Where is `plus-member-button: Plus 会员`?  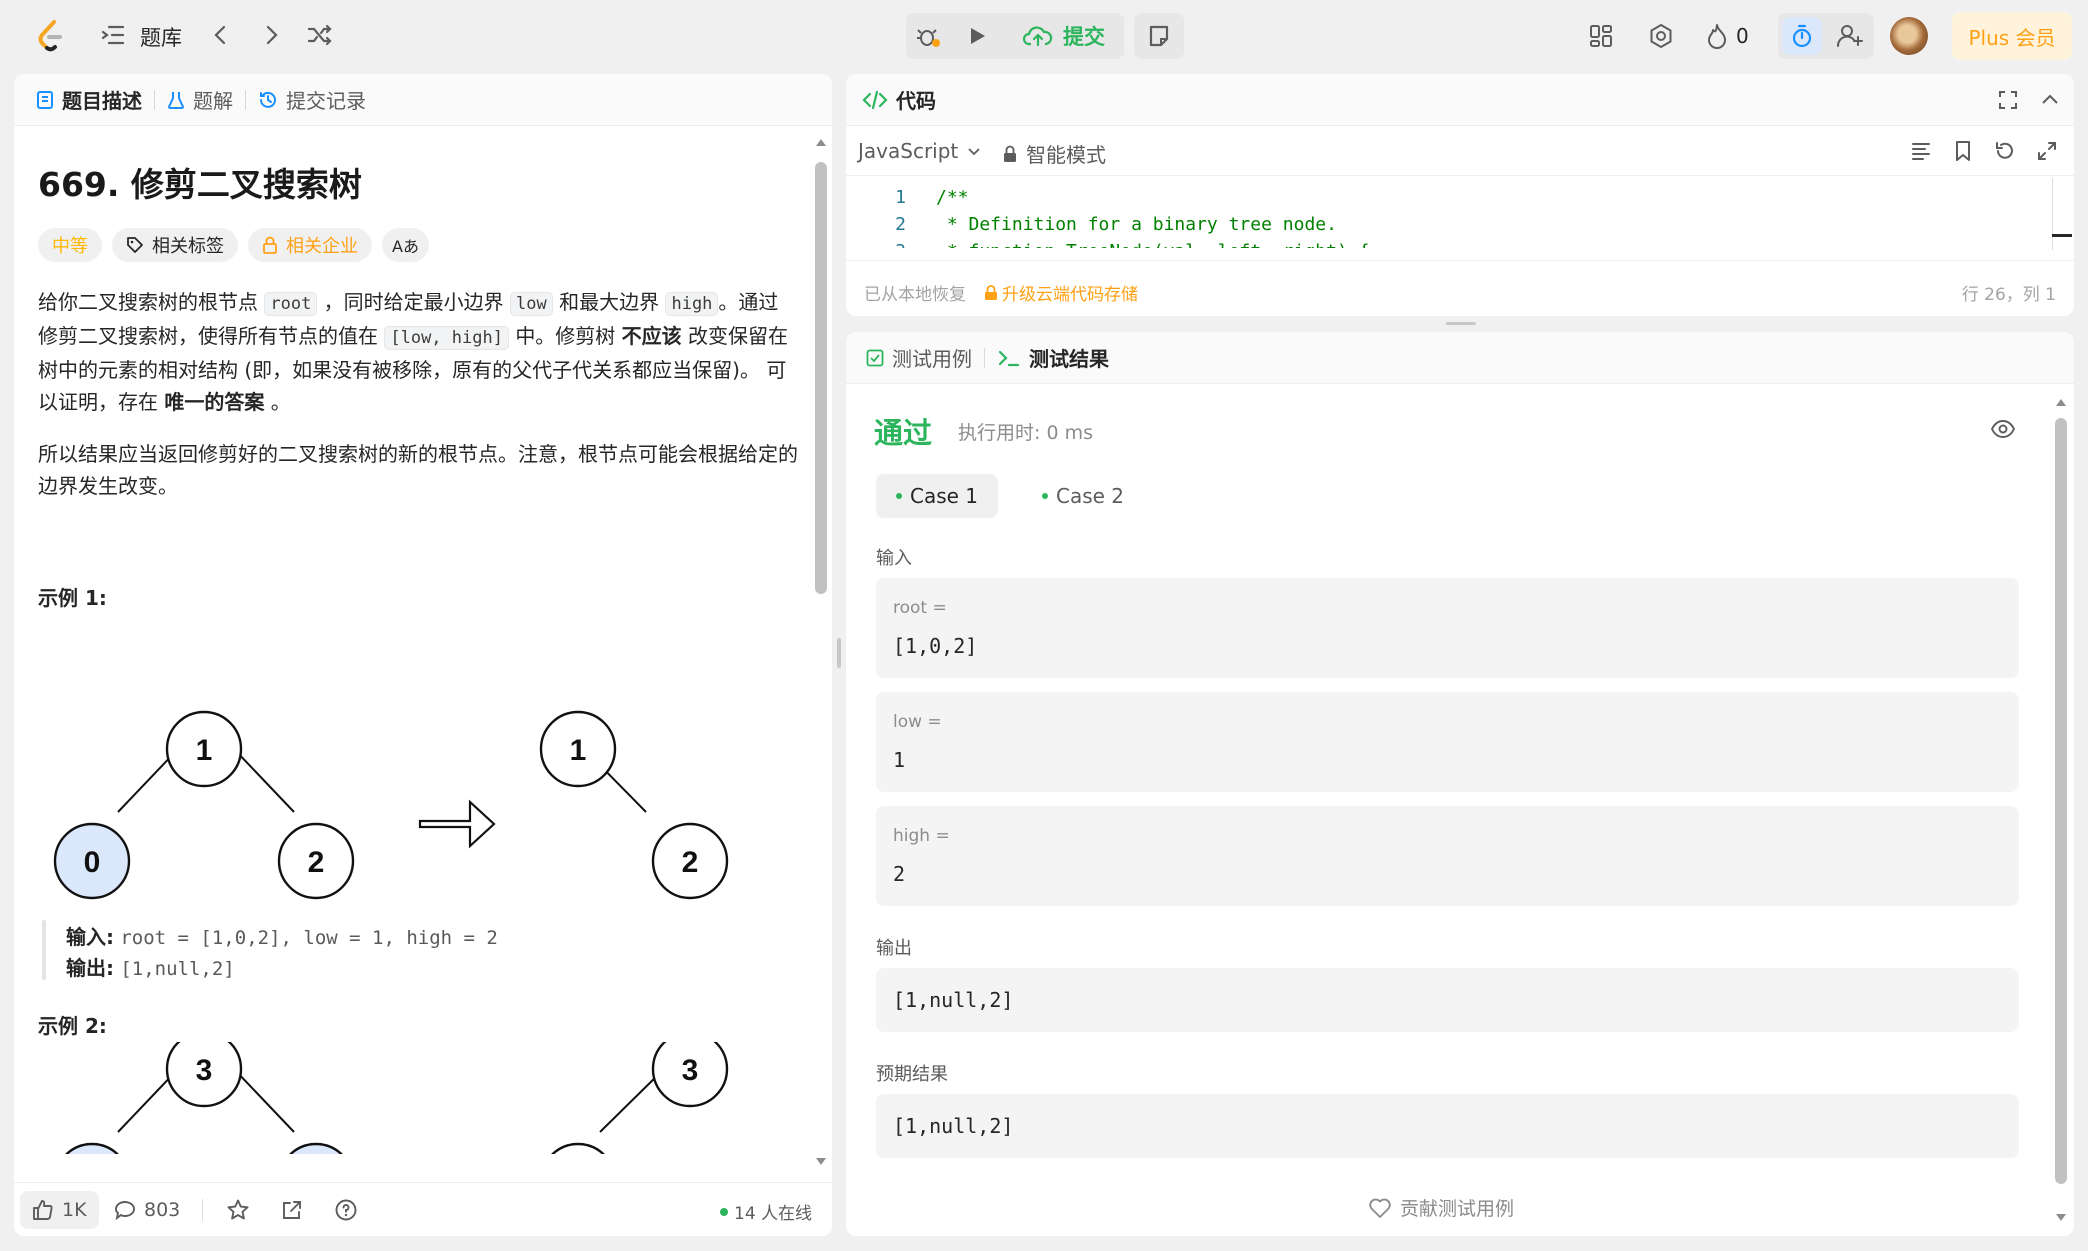
plus-member-button: Plus 会员 is located at coordinates (2012, 36).